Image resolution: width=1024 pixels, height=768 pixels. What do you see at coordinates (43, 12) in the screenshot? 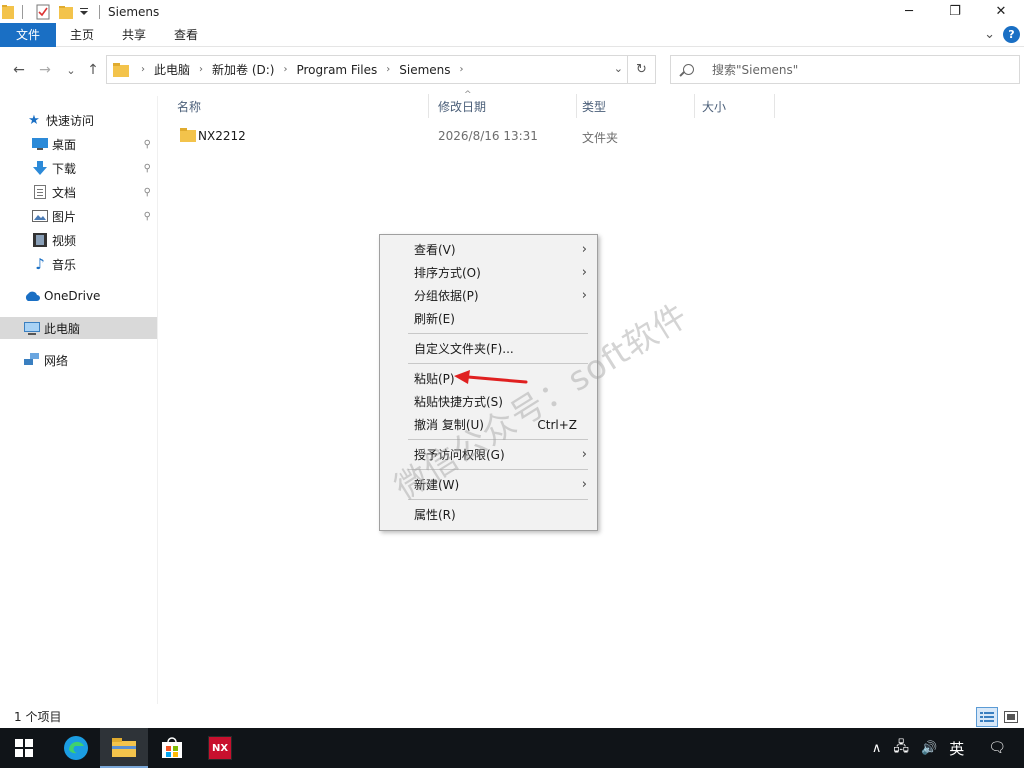
I see `properties-icon` at bounding box center [43, 12].